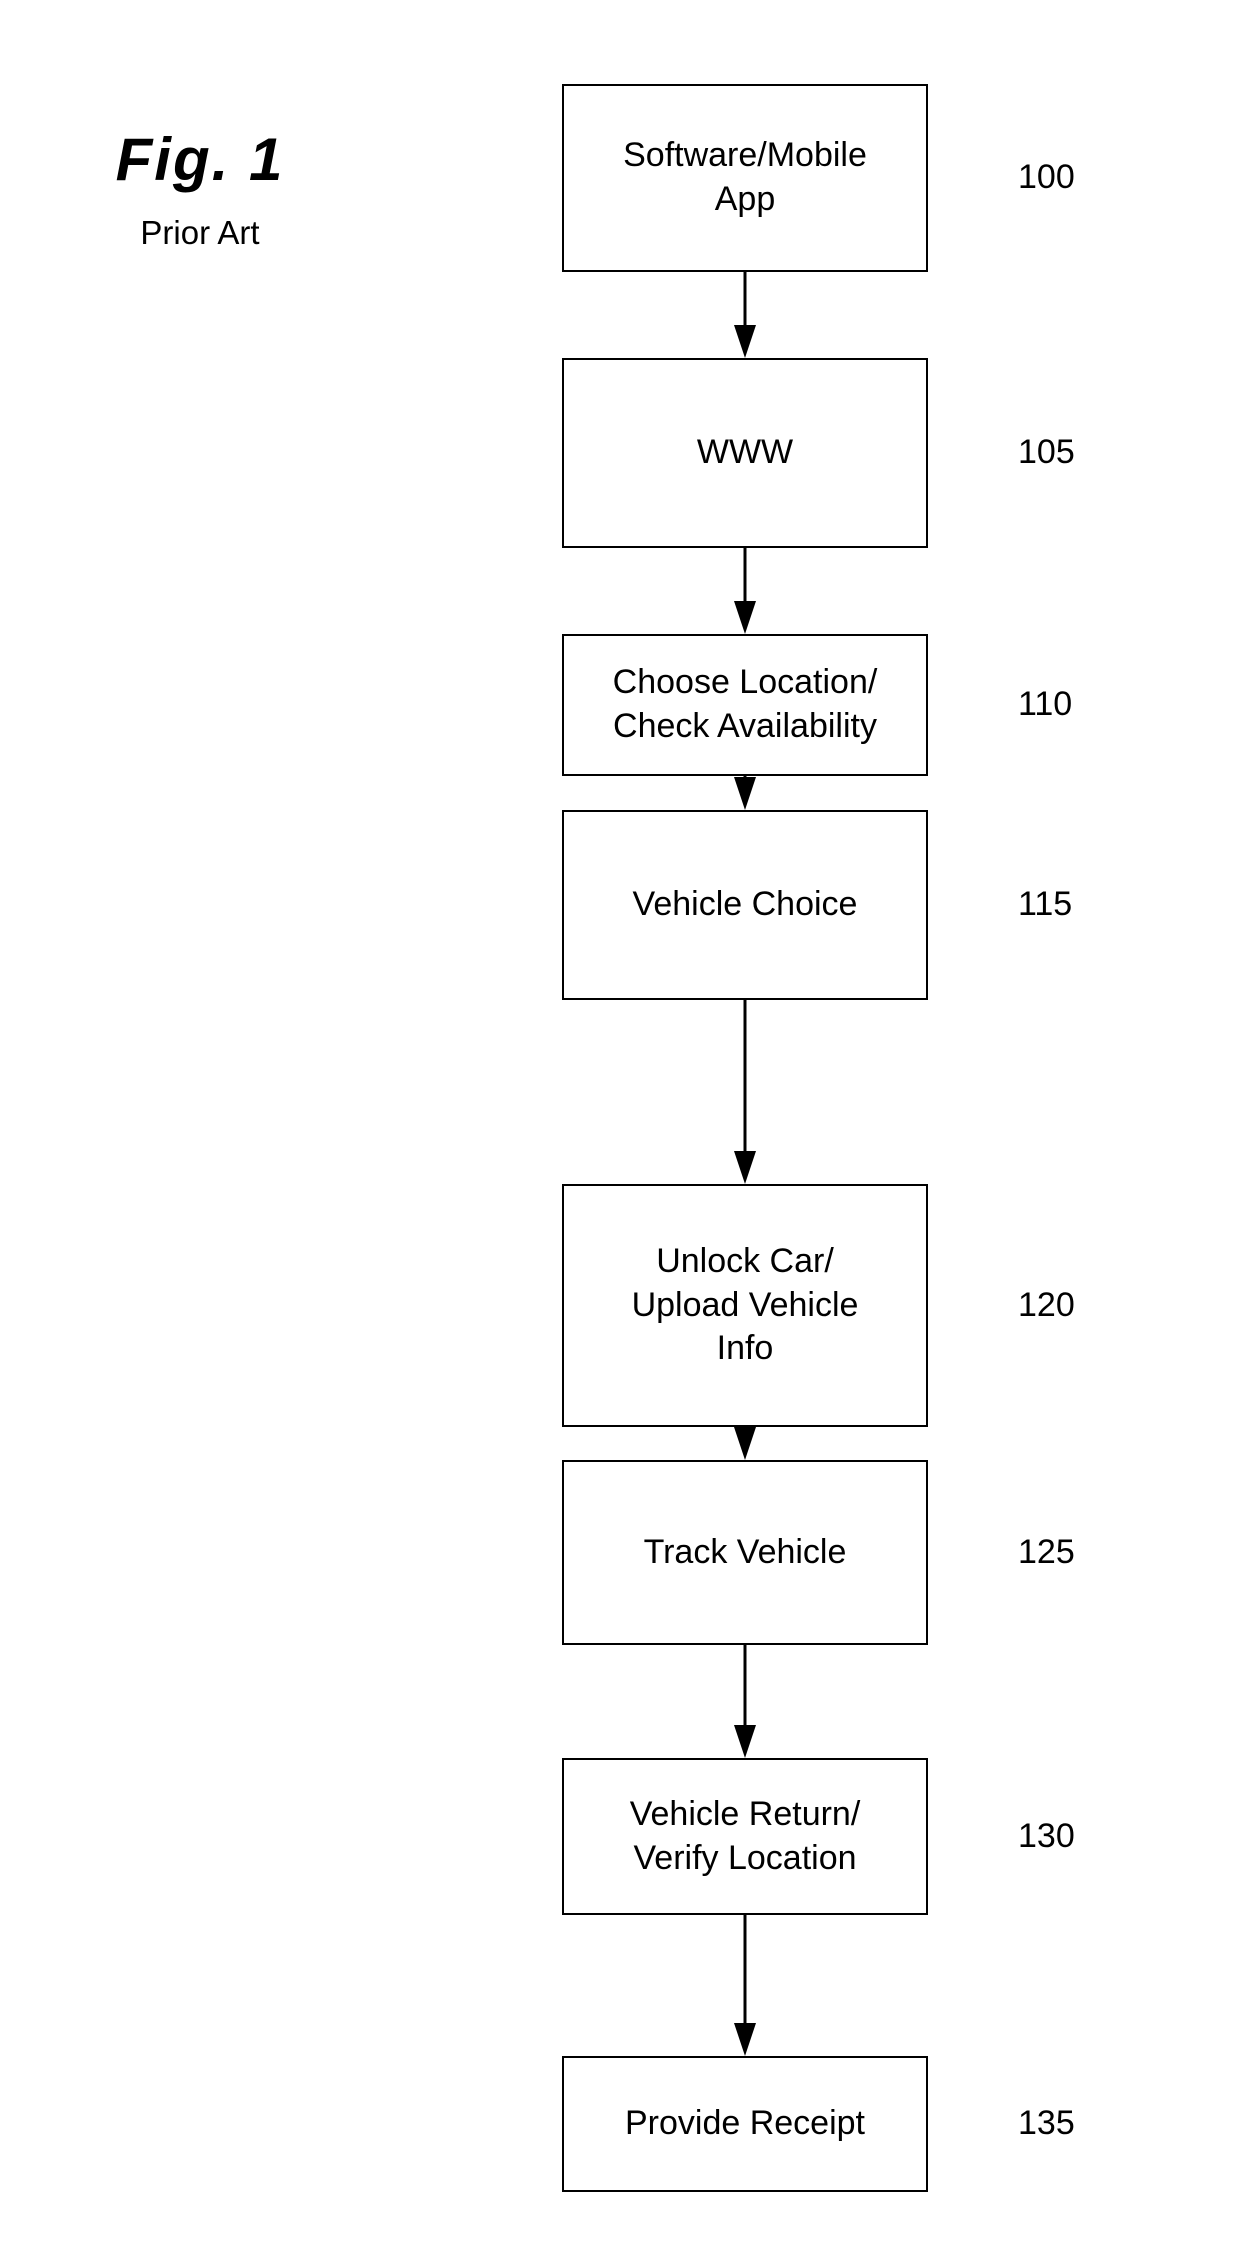  What do you see at coordinates (1046, 1304) in the screenshot?
I see `reference-numeral-120: 120` at bounding box center [1046, 1304].